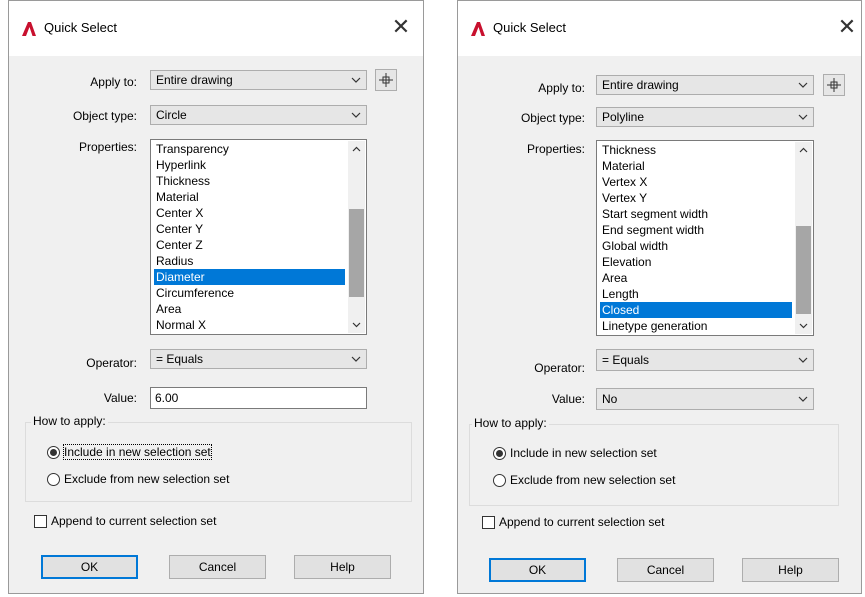 The image size is (865, 597). I want to click on property-item: Radius, so click(249, 261).